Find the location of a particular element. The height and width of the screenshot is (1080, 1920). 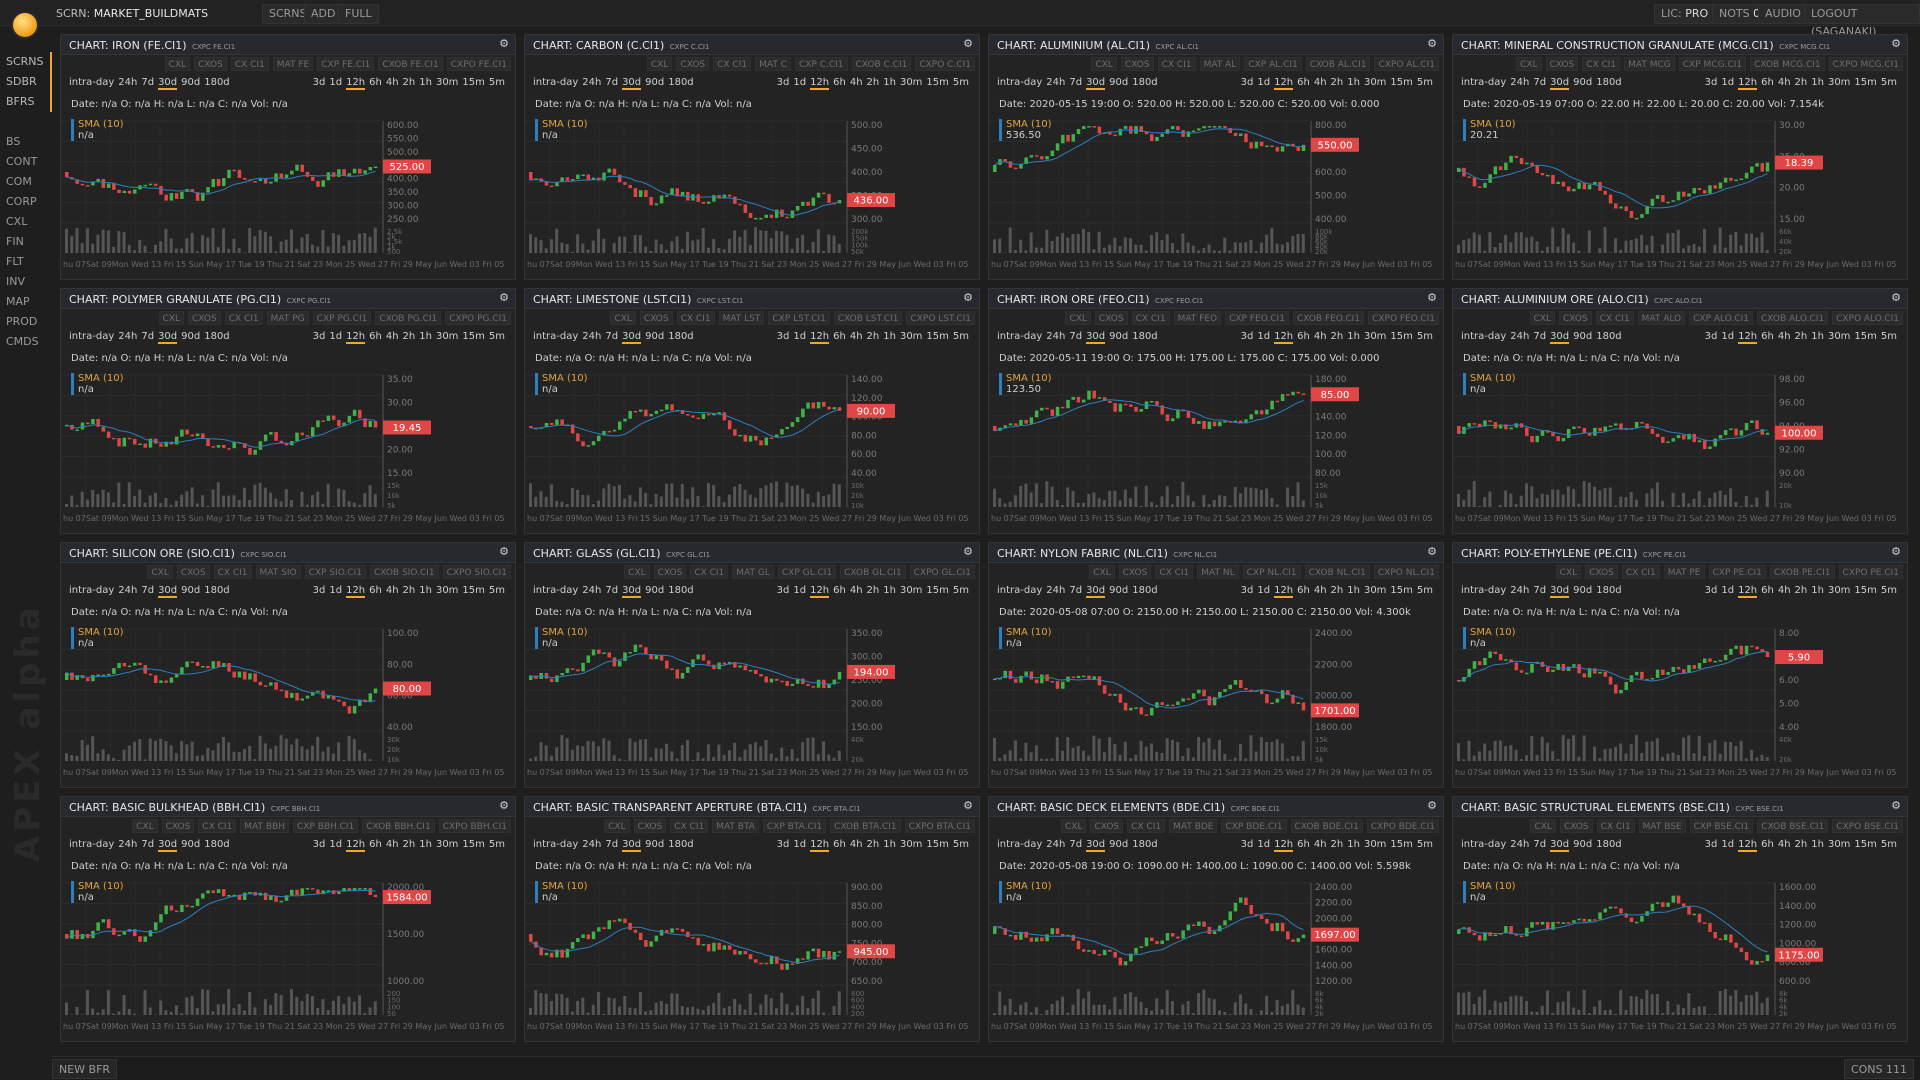

command-button: MAT NL is located at coordinates (1218, 572).